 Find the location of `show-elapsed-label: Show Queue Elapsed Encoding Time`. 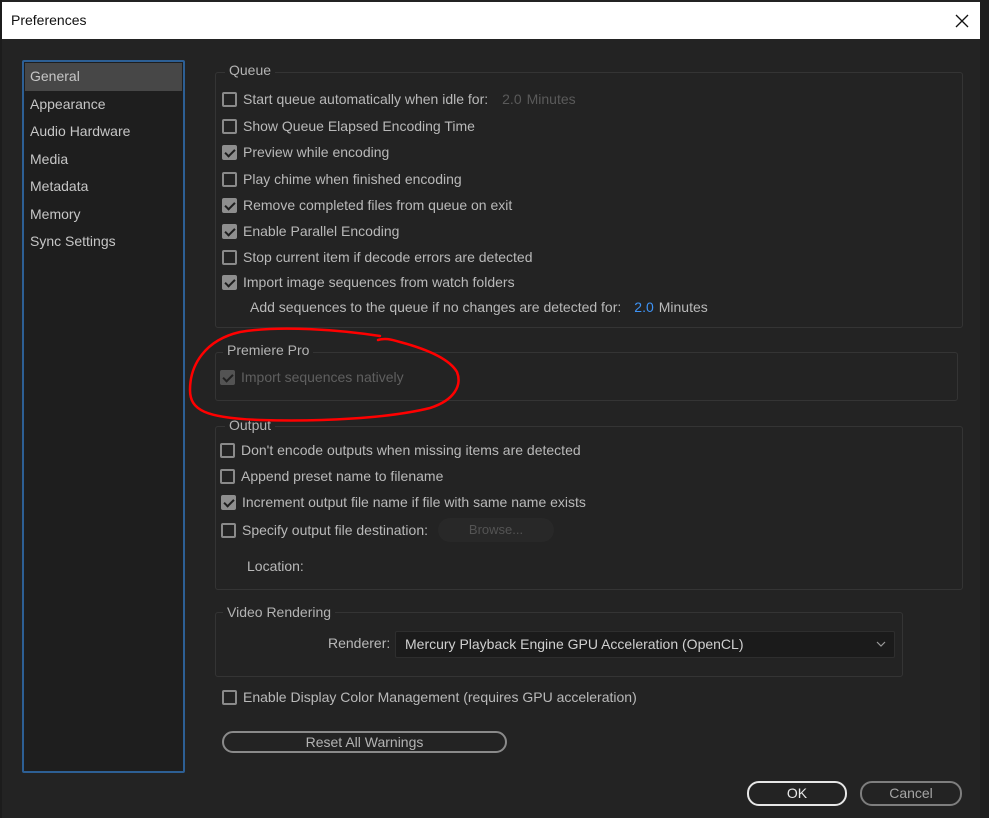

show-elapsed-label: Show Queue Elapsed Encoding Time is located at coordinates (359, 126).